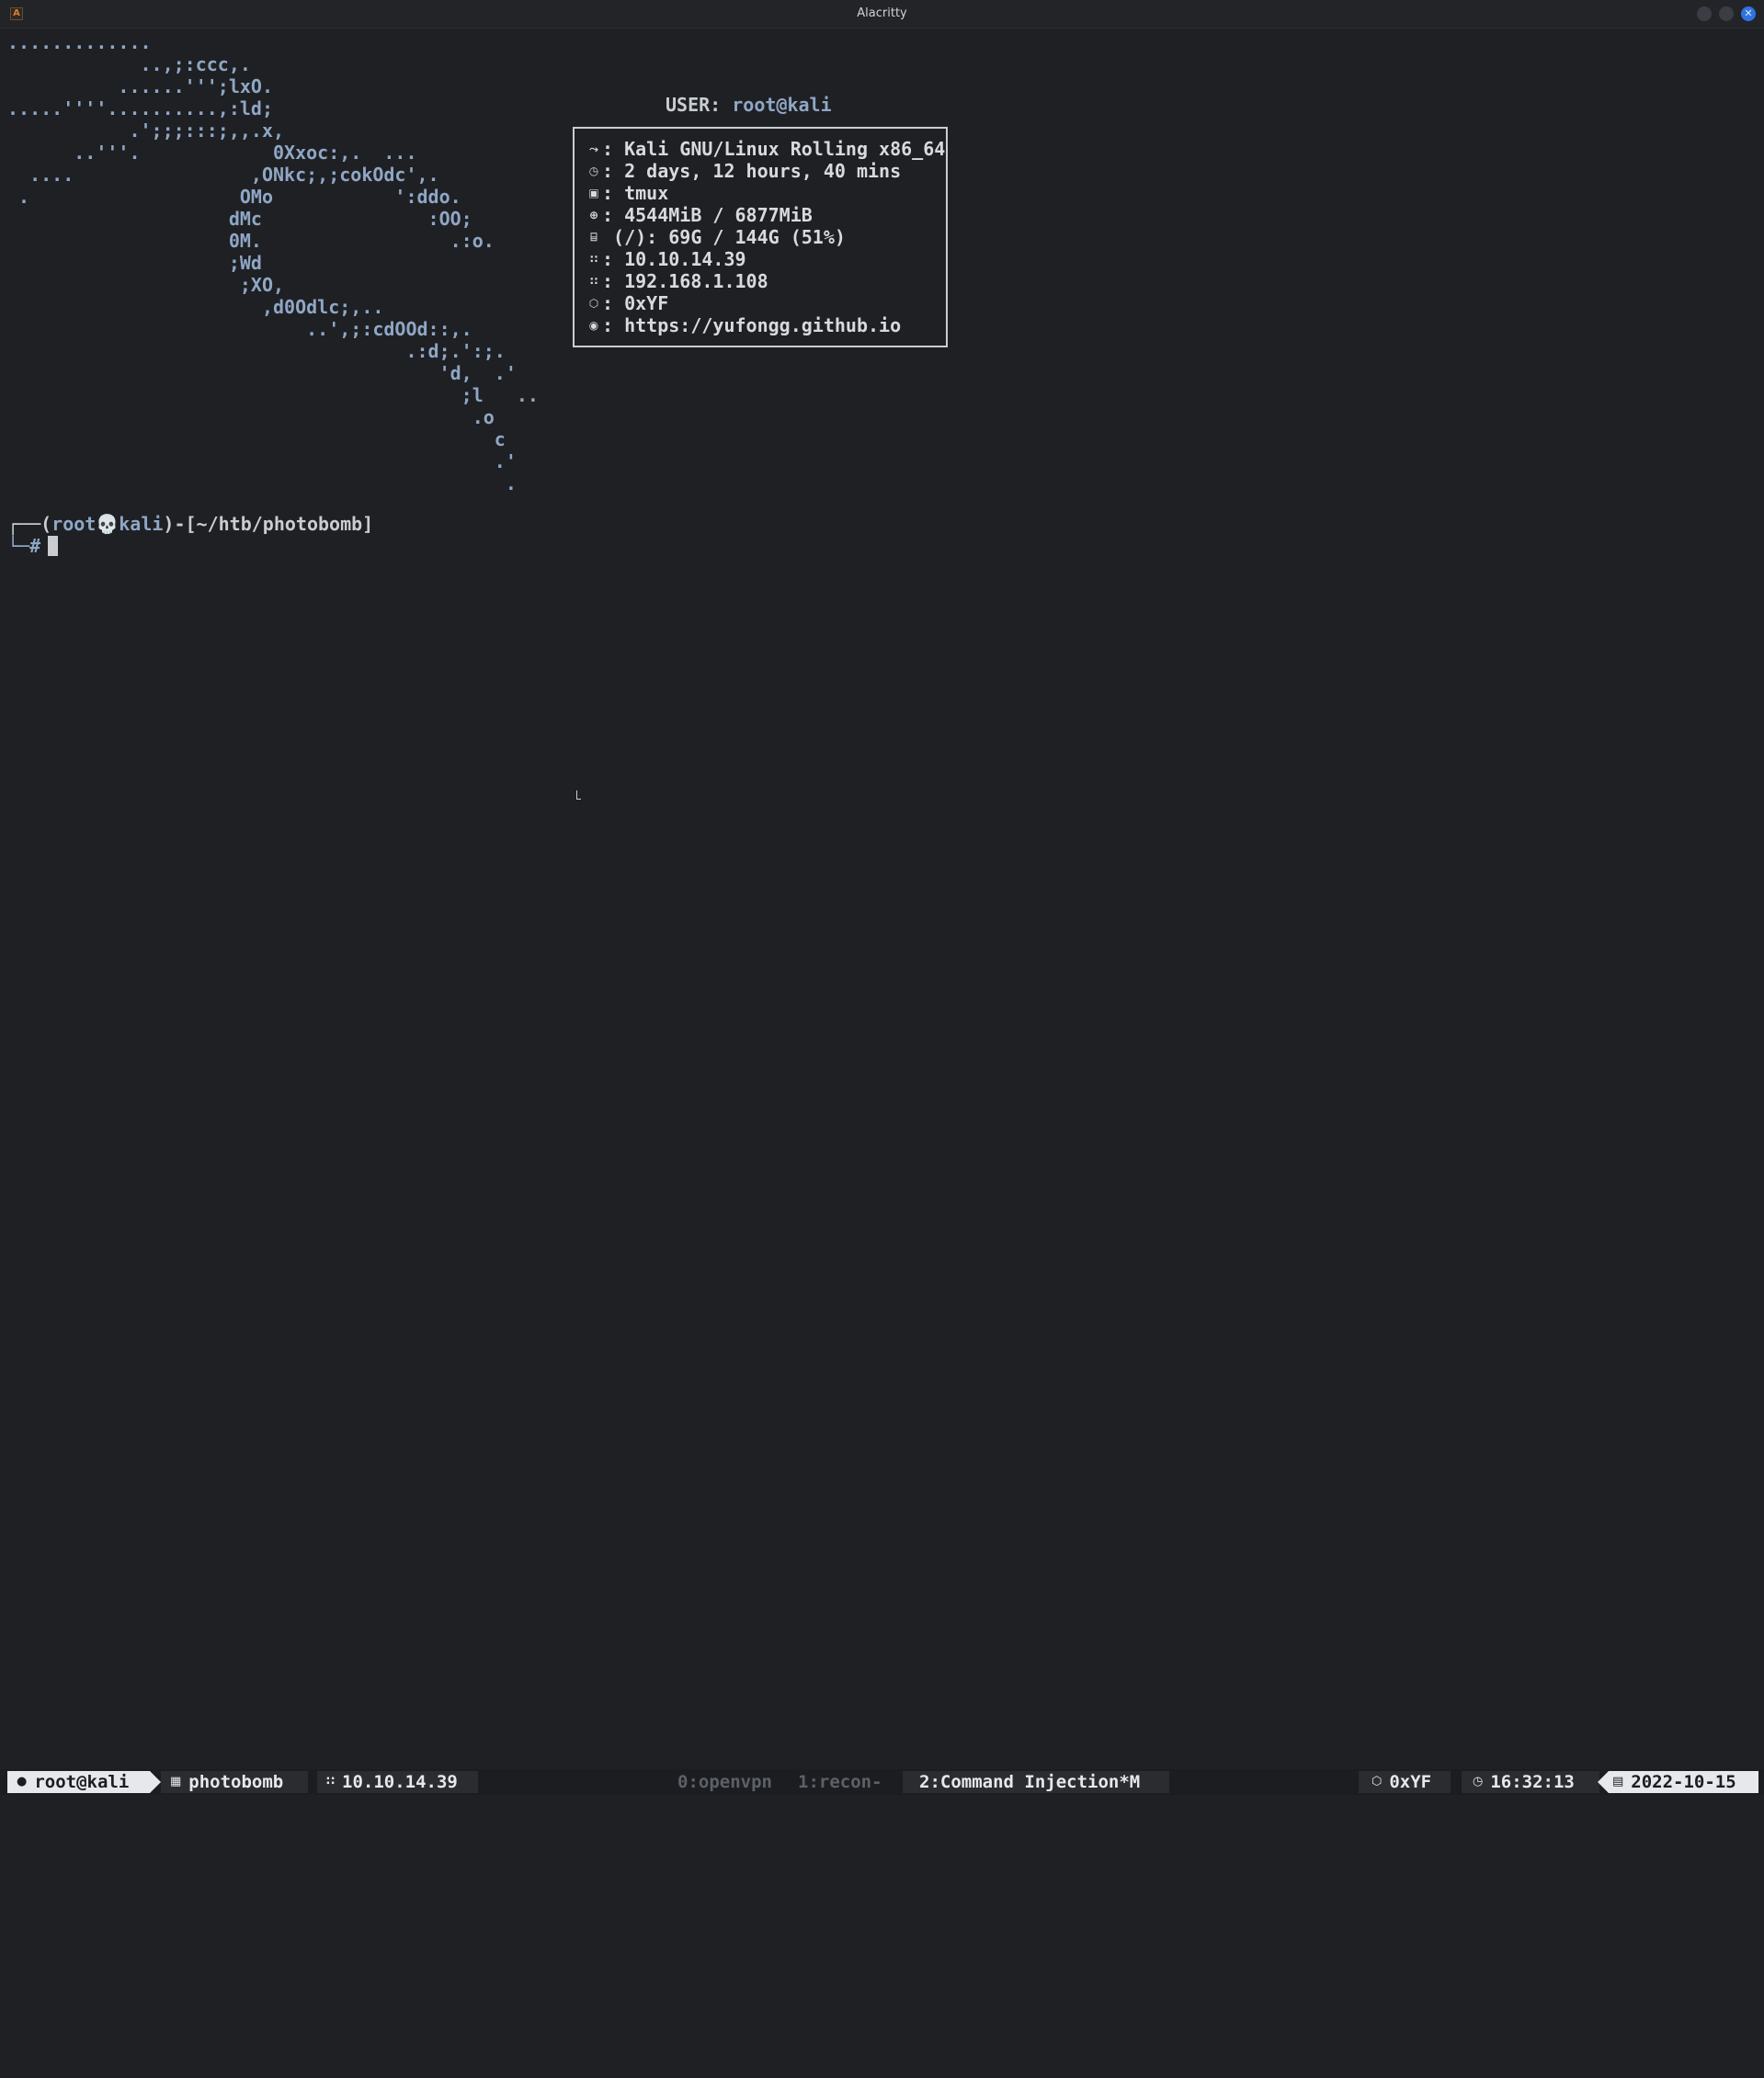 The height and width of the screenshot is (2078, 1764). I want to click on info-row-text: (/): 69G / 144G (51%), so click(724, 237).